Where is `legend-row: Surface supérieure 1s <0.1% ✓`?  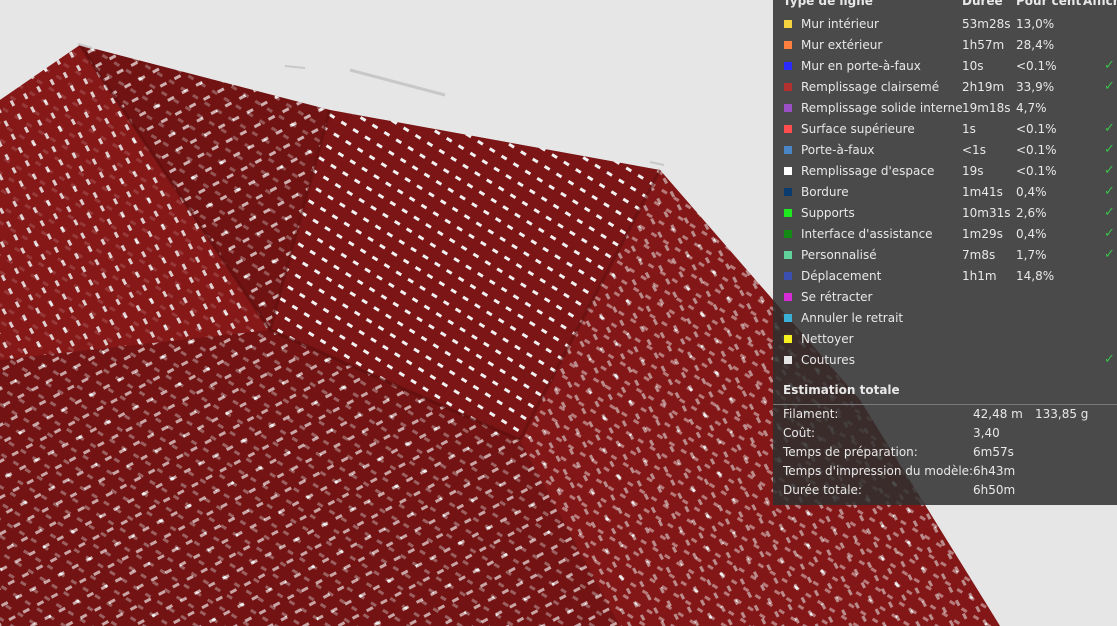
legend-row: Surface supérieure 1s <0.1% ✓ is located at coordinates (945, 130).